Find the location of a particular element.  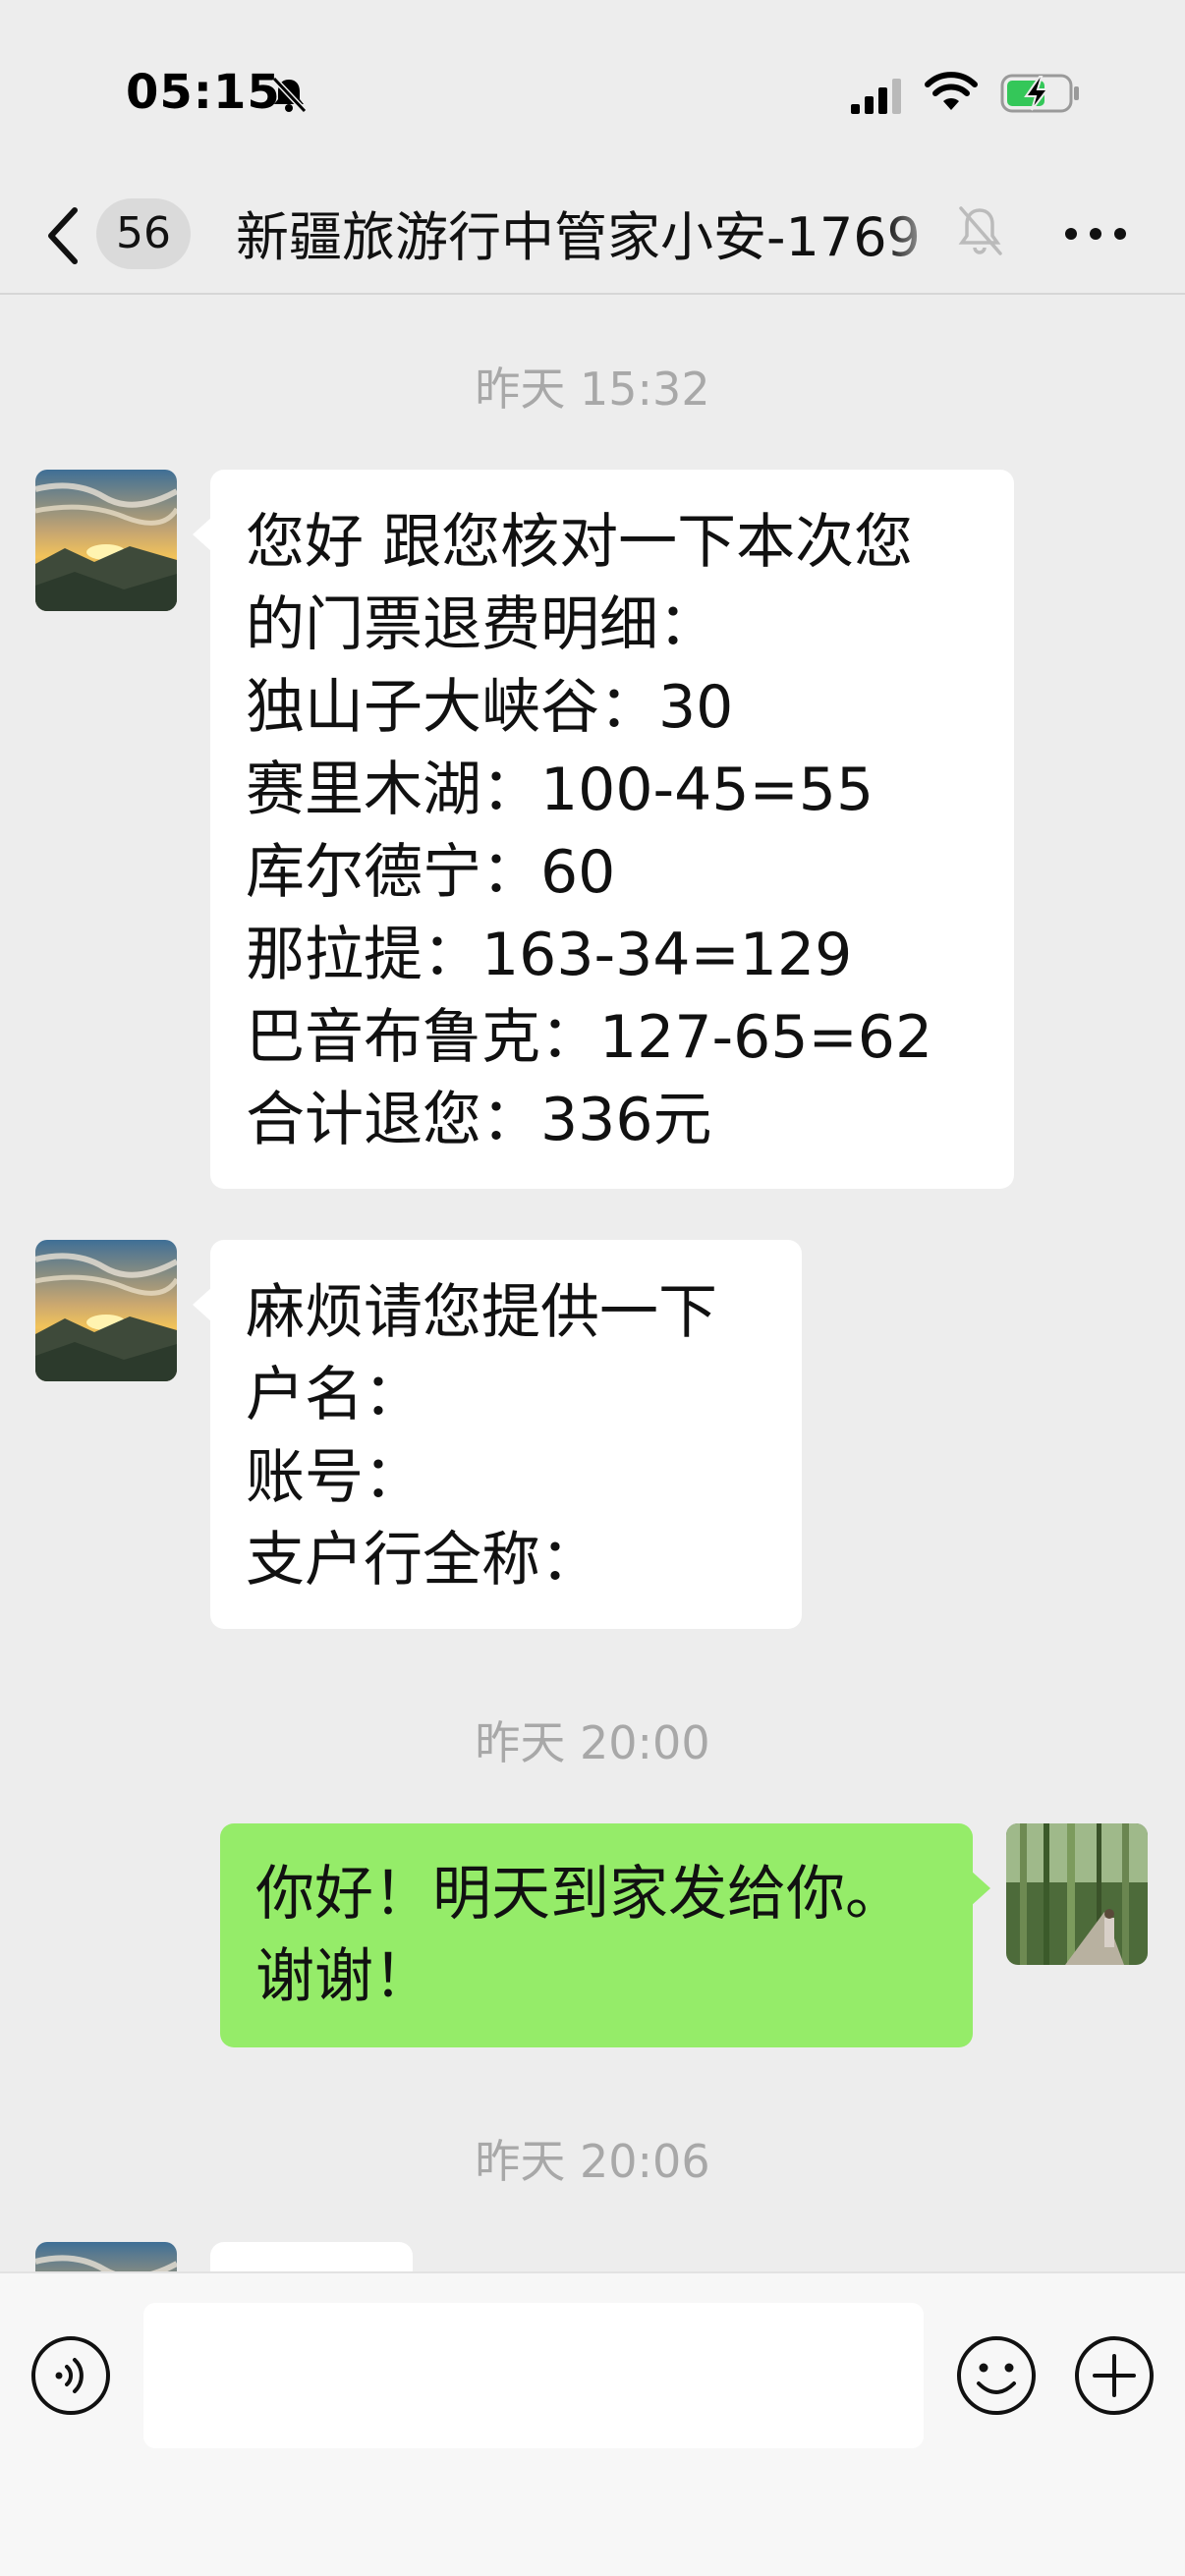

message-text-line: 麻烦请您提供一下 is located at coordinates (482, 1312).